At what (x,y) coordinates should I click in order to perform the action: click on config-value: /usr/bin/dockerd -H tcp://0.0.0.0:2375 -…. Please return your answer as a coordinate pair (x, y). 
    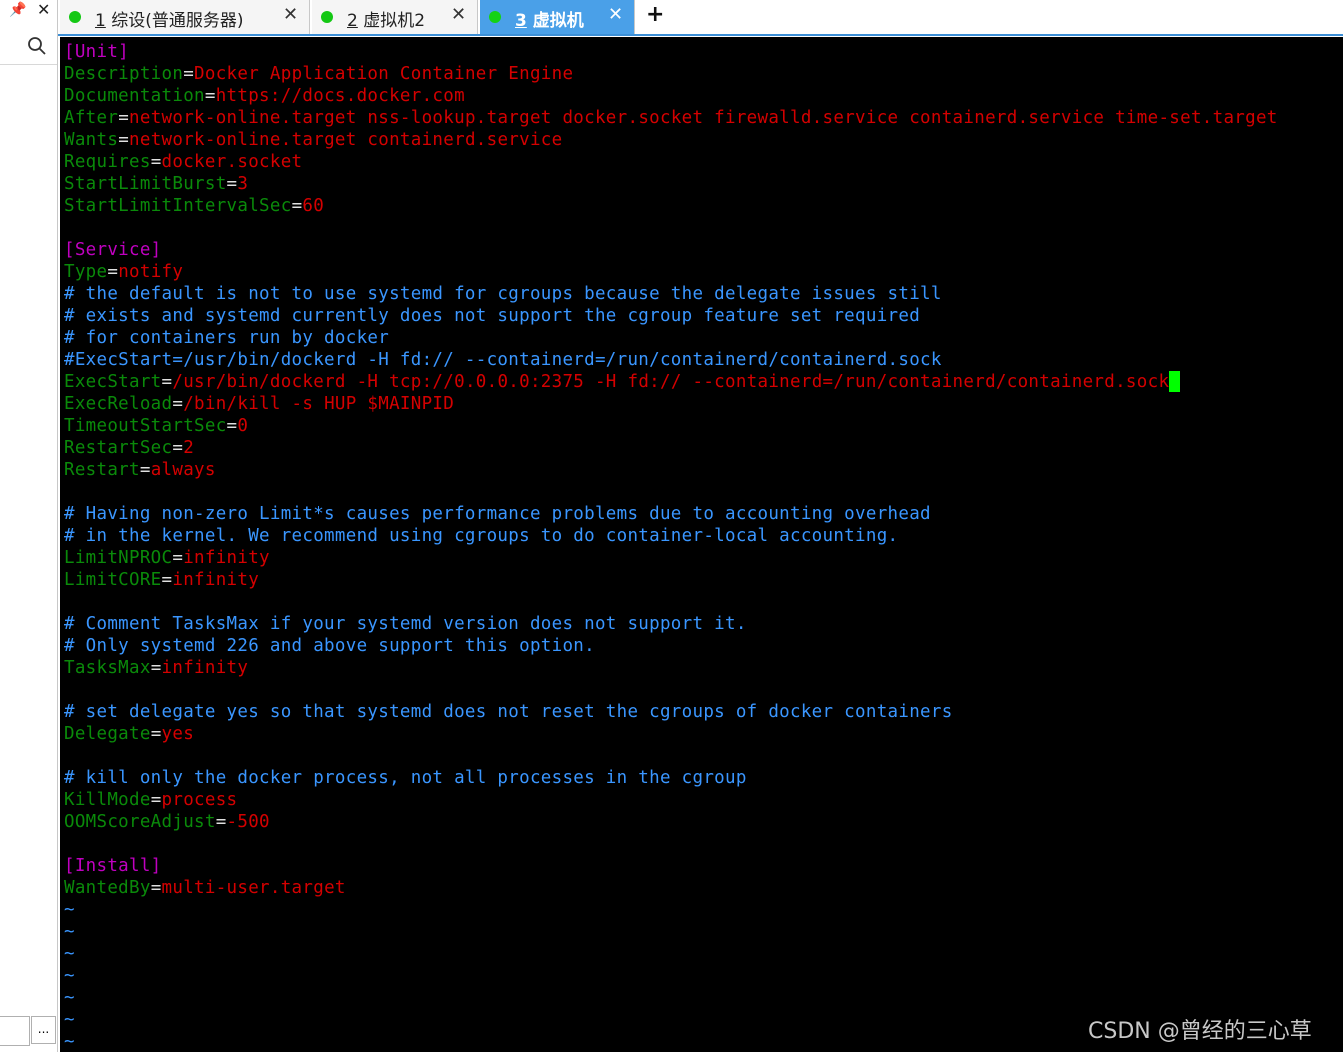
    Looking at the image, I should click on (671, 382).